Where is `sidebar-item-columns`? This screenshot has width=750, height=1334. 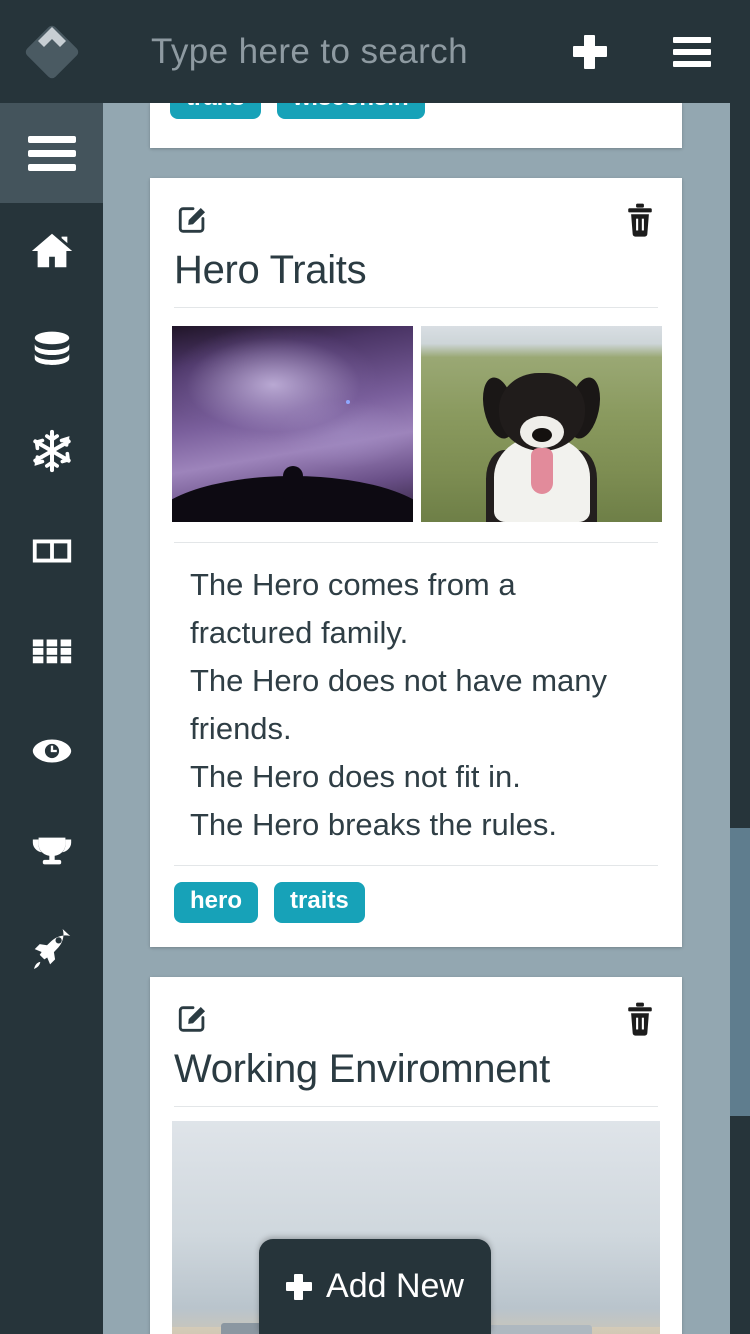
sidebar-item-columns is located at coordinates (51, 553).